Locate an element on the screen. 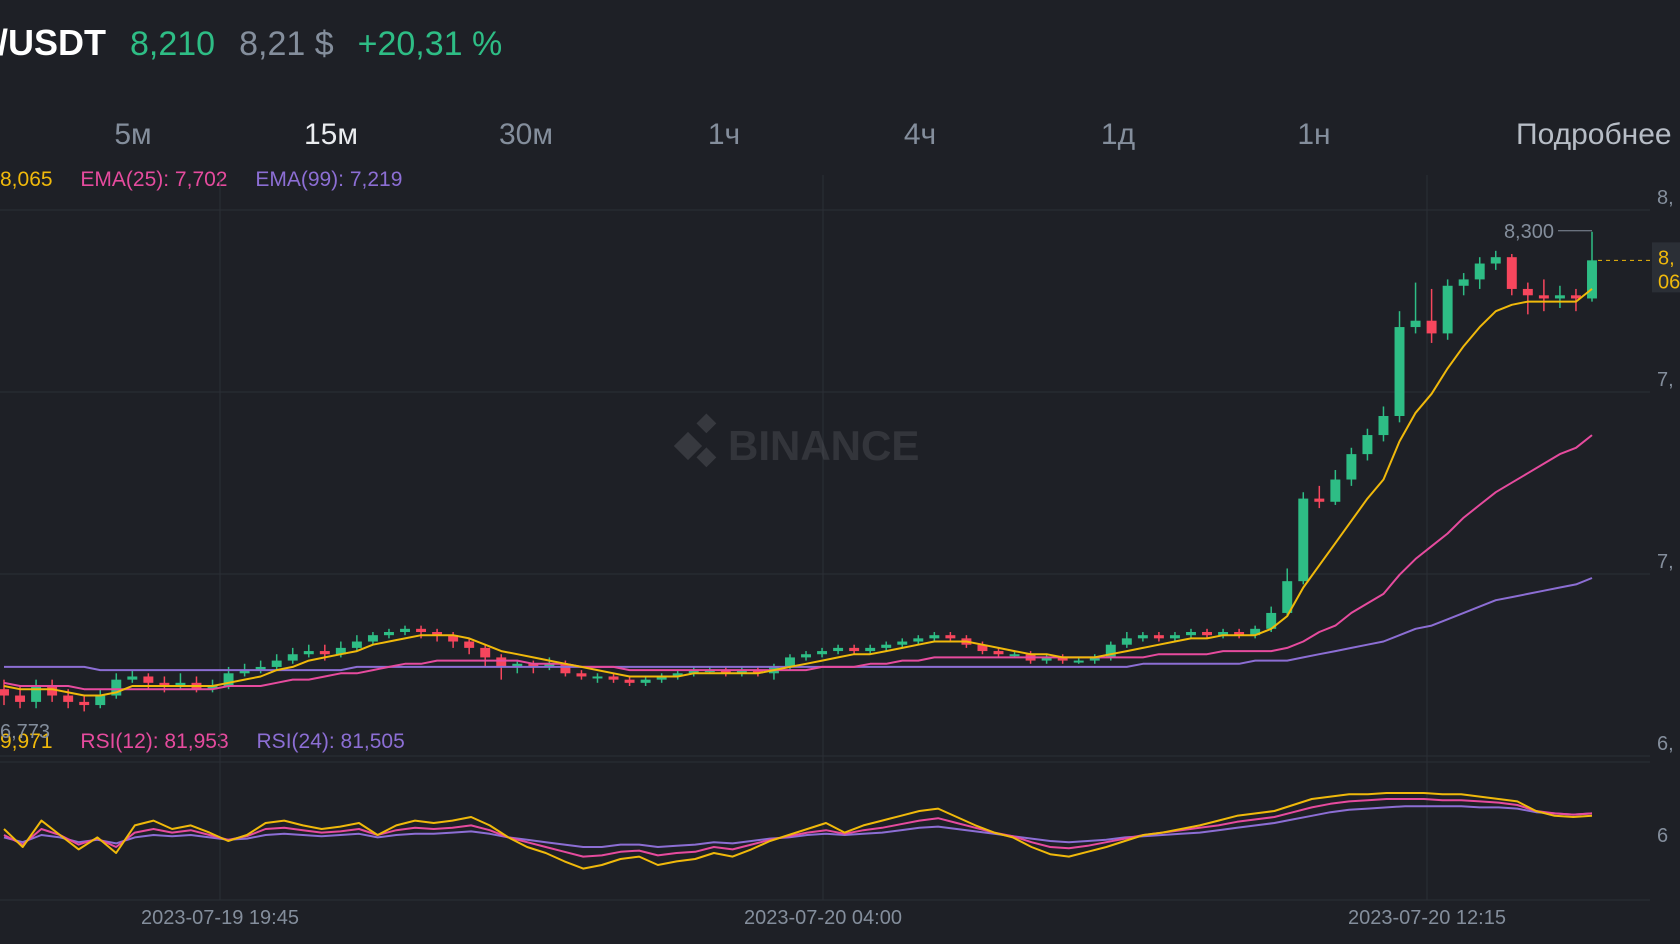 This screenshot has height=944, width=1680. high-price-label: 8,300 is located at coordinates (1529, 232).